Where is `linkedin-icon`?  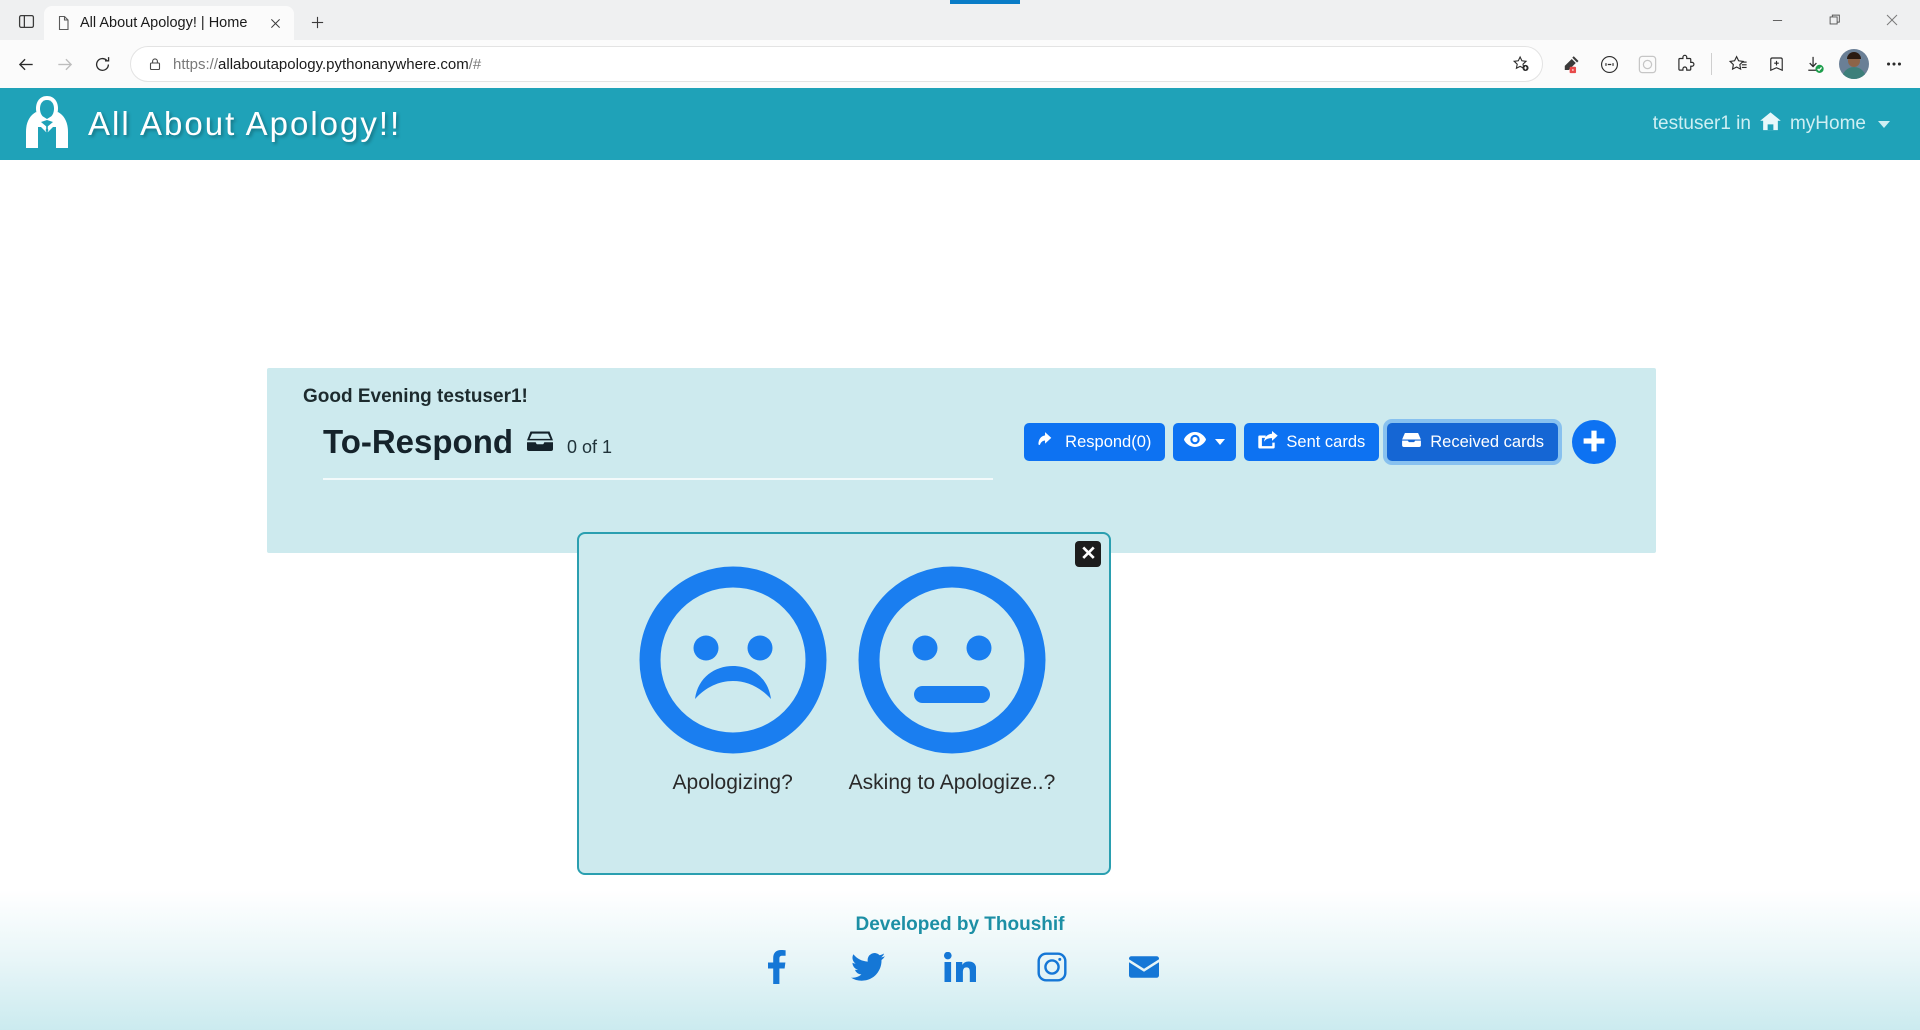 linkedin-icon is located at coordinates (960, 967).